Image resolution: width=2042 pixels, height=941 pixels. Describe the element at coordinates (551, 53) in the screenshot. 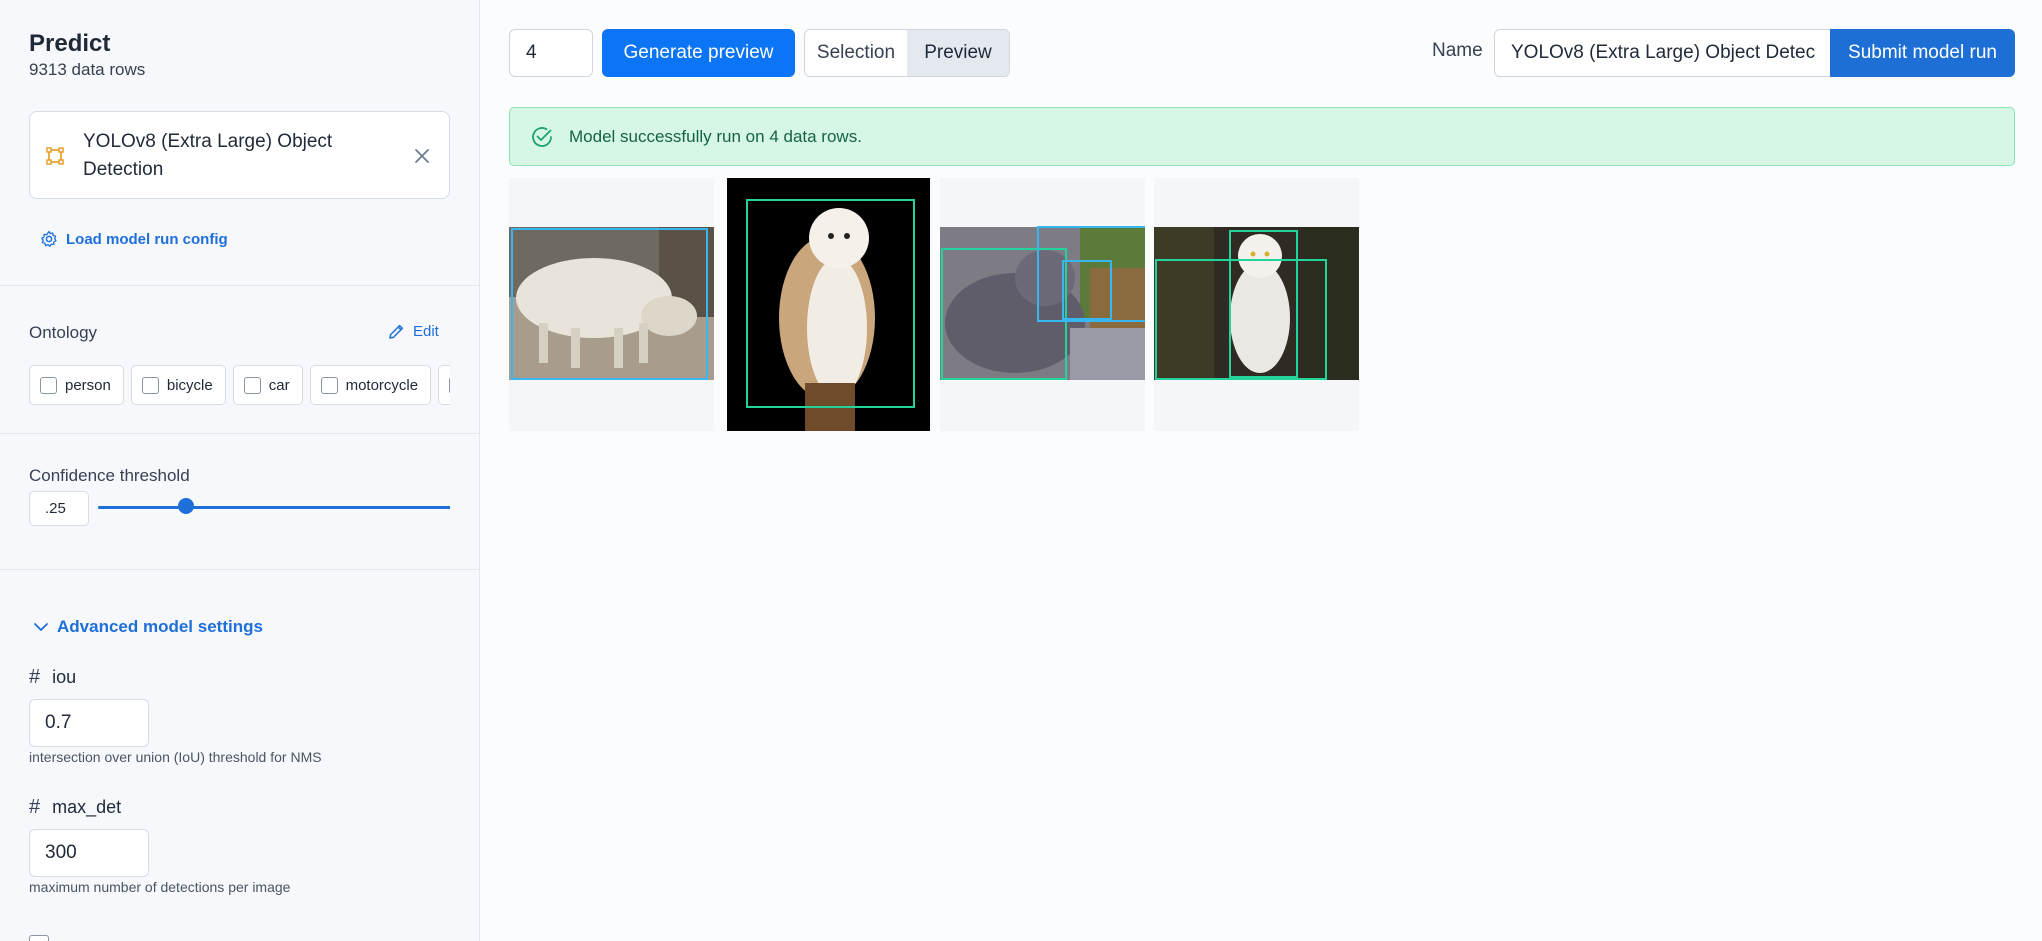

I see `preview-count-input: 4` at that location.